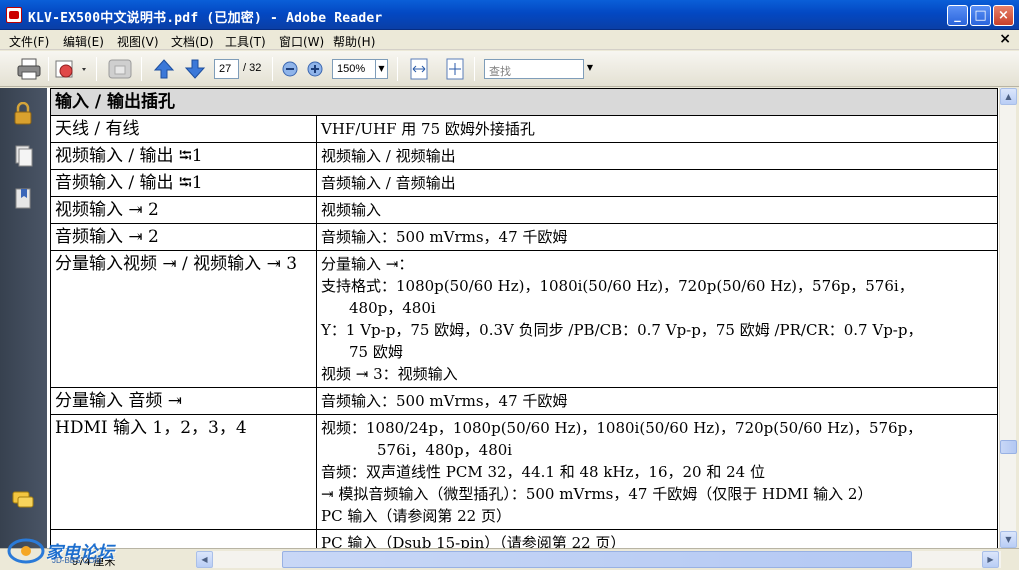 The width and height of the screenshot is (1019, 570). I want to click on row-label: 视频输入 / 输出 ⭾1, so click(183, 156).